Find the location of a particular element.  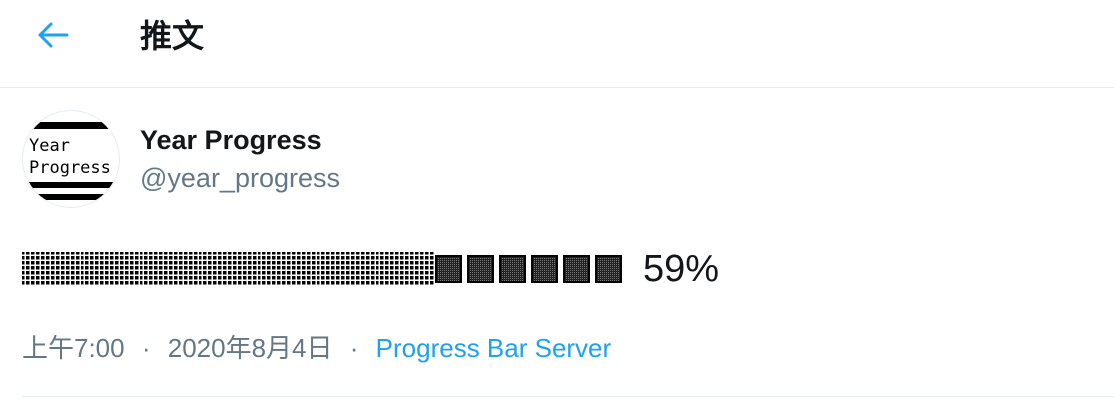

tweet-source-link: Progress Bar Server is located at coordinates (494, 348).